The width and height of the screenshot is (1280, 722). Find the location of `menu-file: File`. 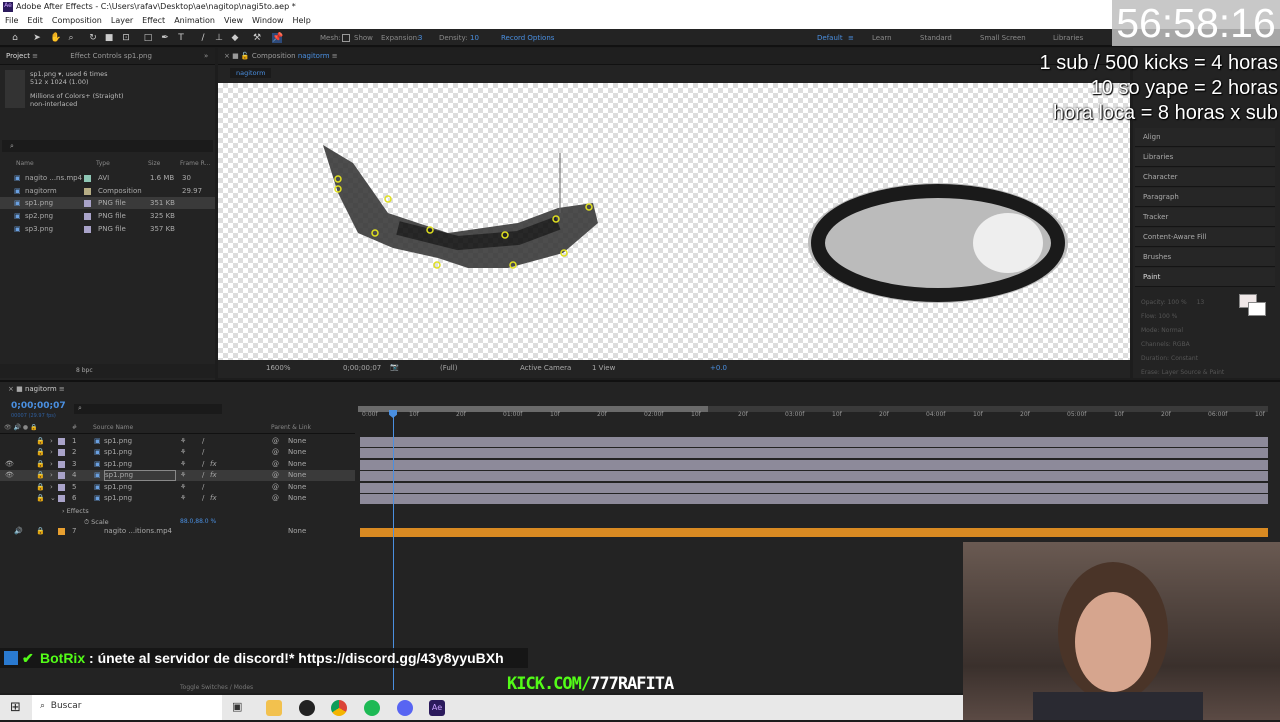

menu-file: File is located at coordinates (11, 22).